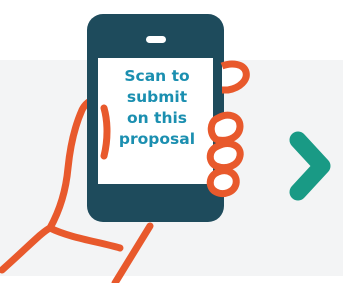 This screenshot has height=283, width=343. Describe the element at coordinates (157, 108) in the screenshot. I see `scan-prompt: Scan to submit on this proposal` at that location.